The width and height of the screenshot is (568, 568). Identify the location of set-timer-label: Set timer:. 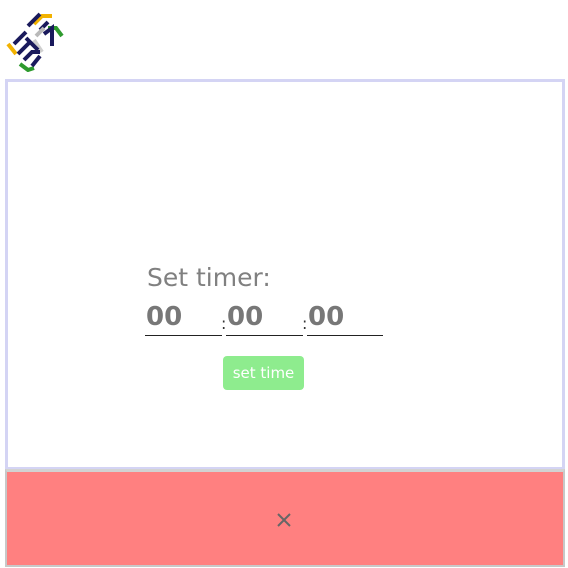
(209, 277).